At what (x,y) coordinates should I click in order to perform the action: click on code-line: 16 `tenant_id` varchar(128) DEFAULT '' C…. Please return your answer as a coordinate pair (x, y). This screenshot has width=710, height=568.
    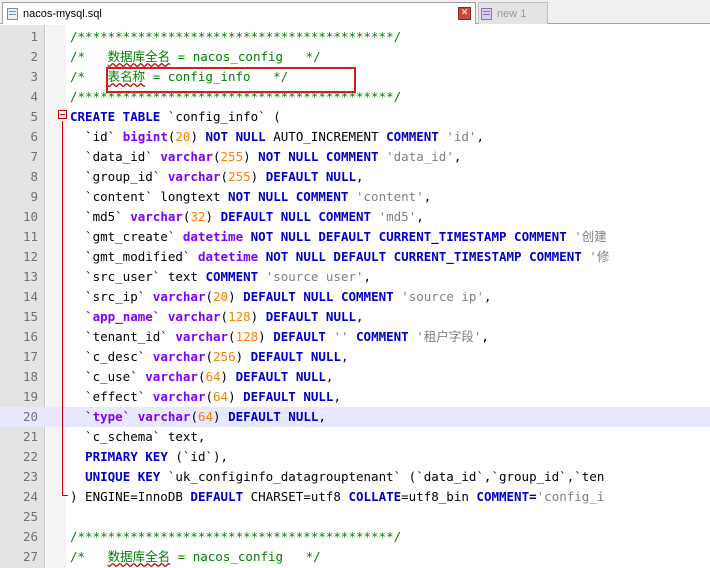
    Looking at the image, I should click on (355, 337).